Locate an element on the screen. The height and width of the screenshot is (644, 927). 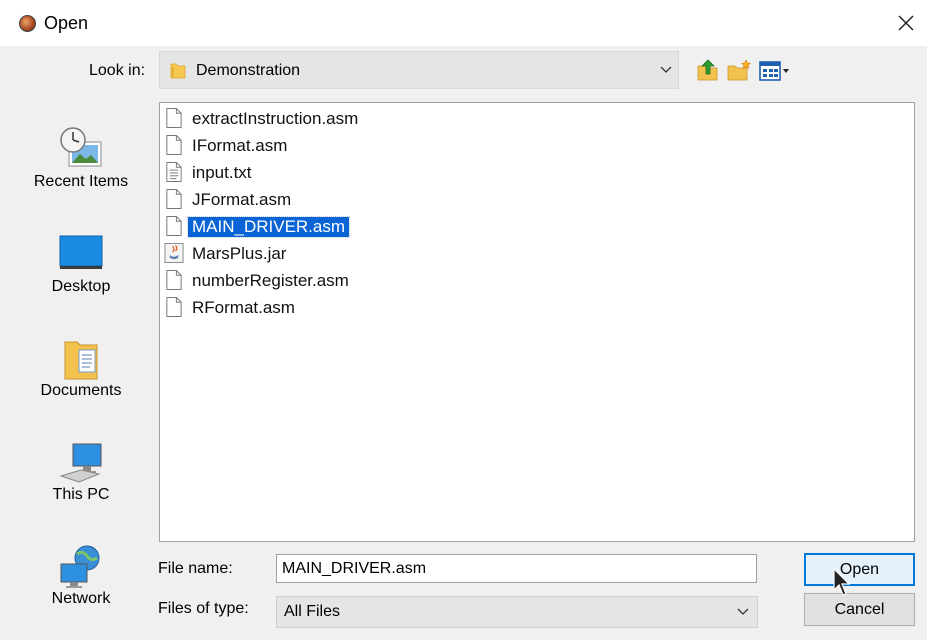
file-name: MarsPlus.jar is located at coordinates (239, 253).